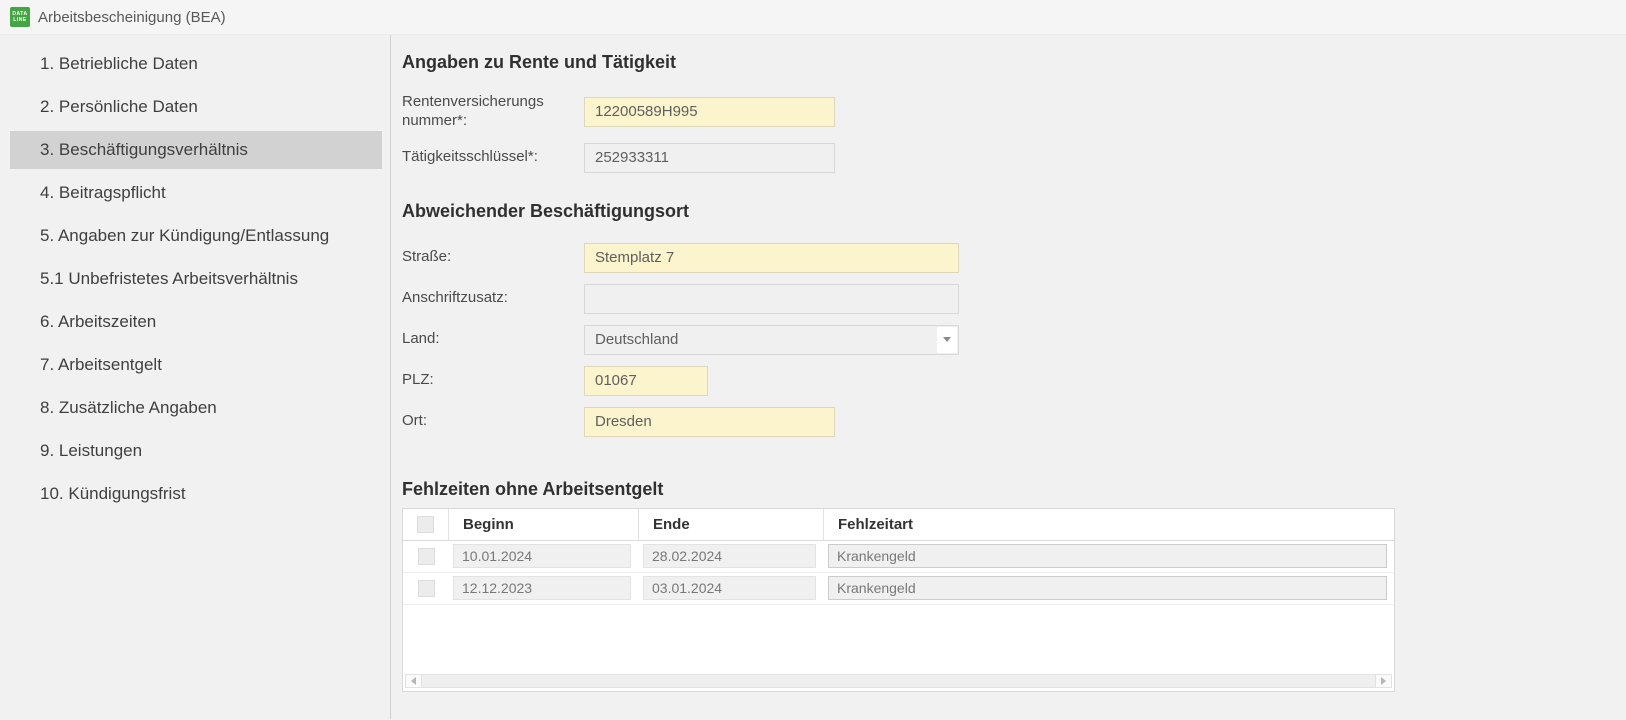 This screenshot has width=1626, height=720. Describe the element at coordinates (876, 524) in the screenshot. I see `column-header-fehlzeitart: Fehlzeitart` at that location.